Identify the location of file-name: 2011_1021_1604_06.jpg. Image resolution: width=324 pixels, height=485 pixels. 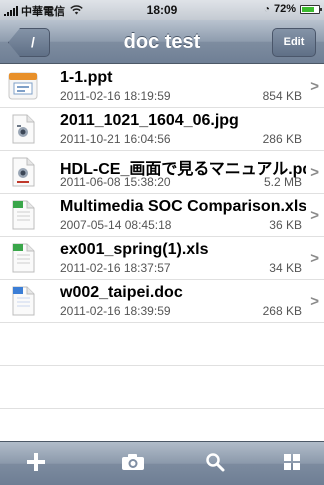
(149, 120).